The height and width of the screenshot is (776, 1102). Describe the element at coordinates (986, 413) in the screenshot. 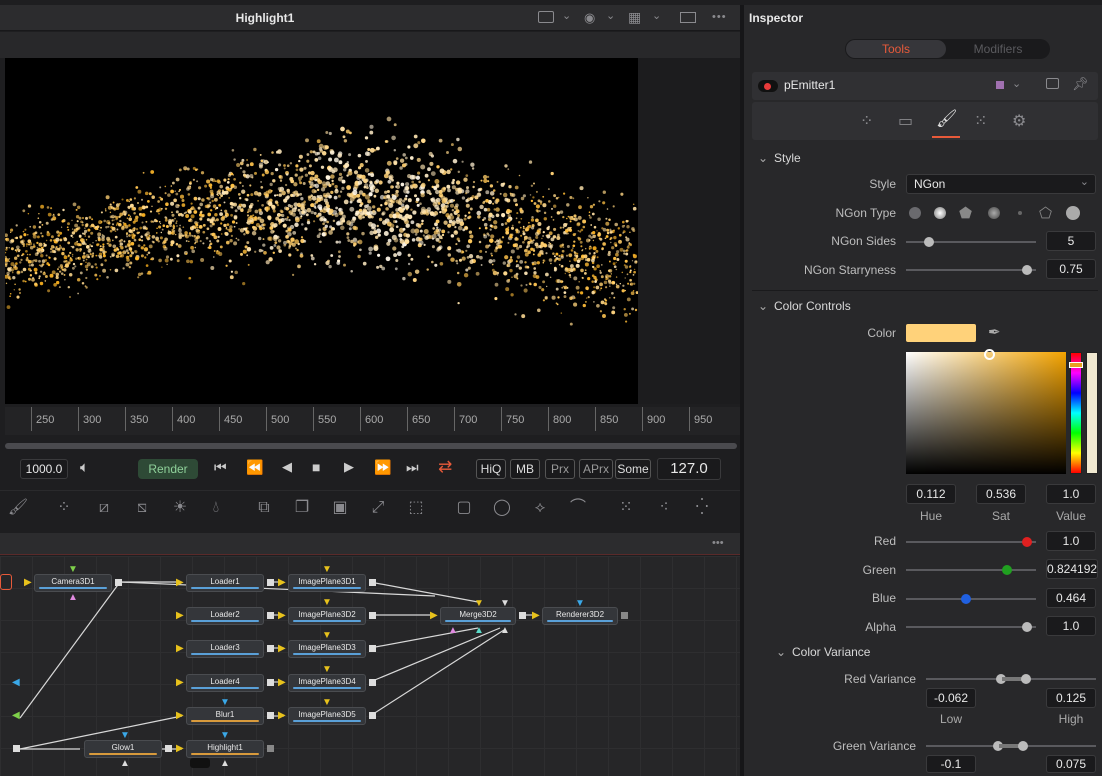

I see `color-picker-field` at that location.